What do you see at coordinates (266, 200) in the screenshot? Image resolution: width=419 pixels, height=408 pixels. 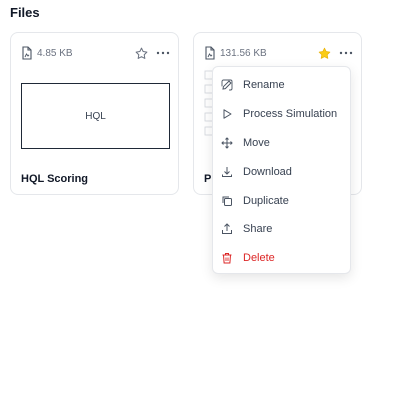 I see `menu-label: Duplicate` at bounding box center [266, 200].